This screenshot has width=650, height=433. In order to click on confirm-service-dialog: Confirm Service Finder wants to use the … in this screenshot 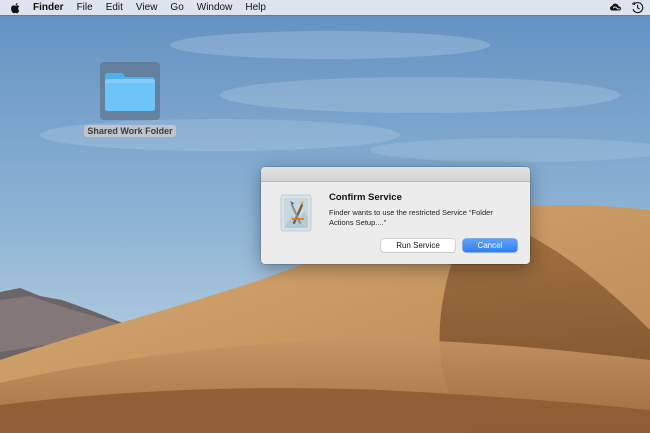, I will do `click(395, 215)`.